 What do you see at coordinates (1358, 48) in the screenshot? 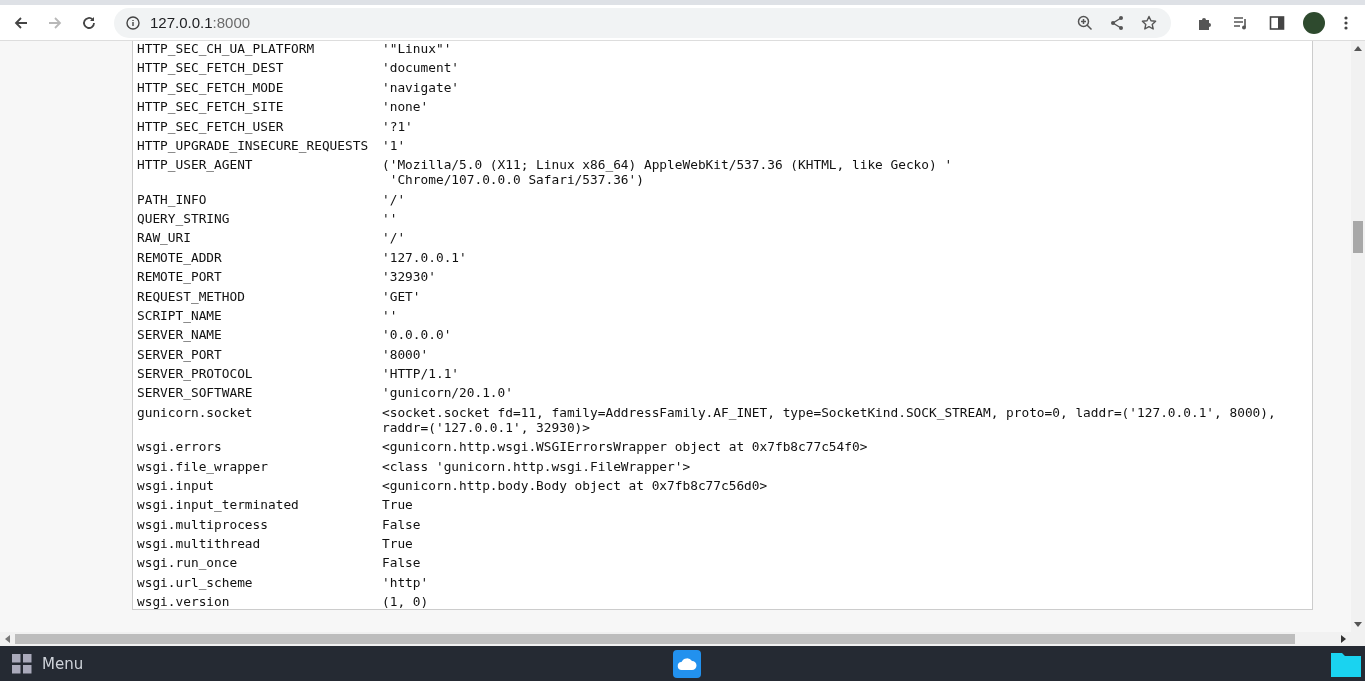
I see `scroll-up-icon` at bounding box center [1358, 48].